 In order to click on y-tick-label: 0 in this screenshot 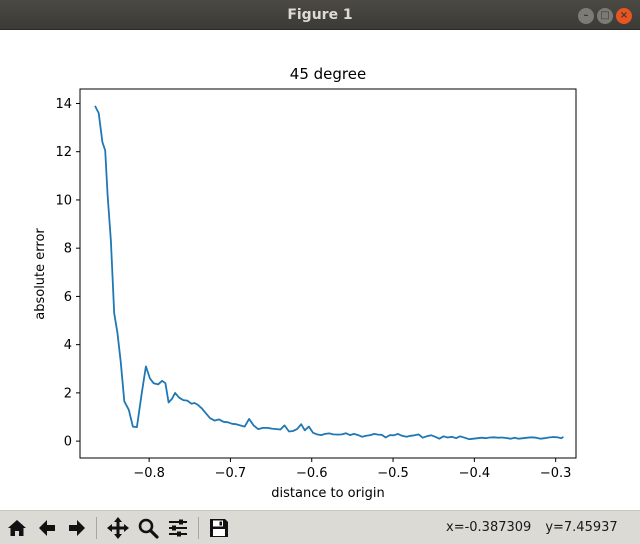, I will do `click(68, 442)`.